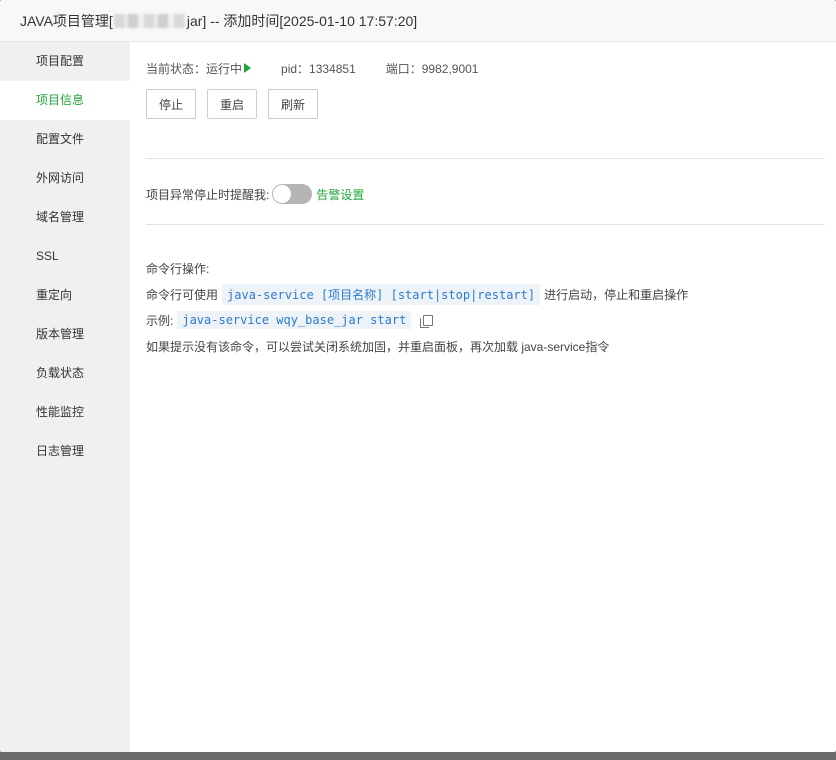  What do you see at coordinates (65, 295) in the screenshot?
I see `sidebar-item-redirect: 重定向` at bounding box center [65, 295].